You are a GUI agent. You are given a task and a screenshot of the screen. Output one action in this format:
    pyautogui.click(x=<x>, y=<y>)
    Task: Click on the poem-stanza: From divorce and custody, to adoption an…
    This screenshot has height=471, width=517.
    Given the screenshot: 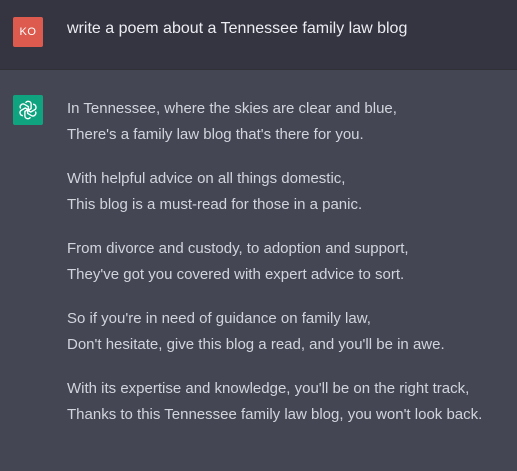 What is the action you would take?
    pyautogui.click(x=289, y=262)
    